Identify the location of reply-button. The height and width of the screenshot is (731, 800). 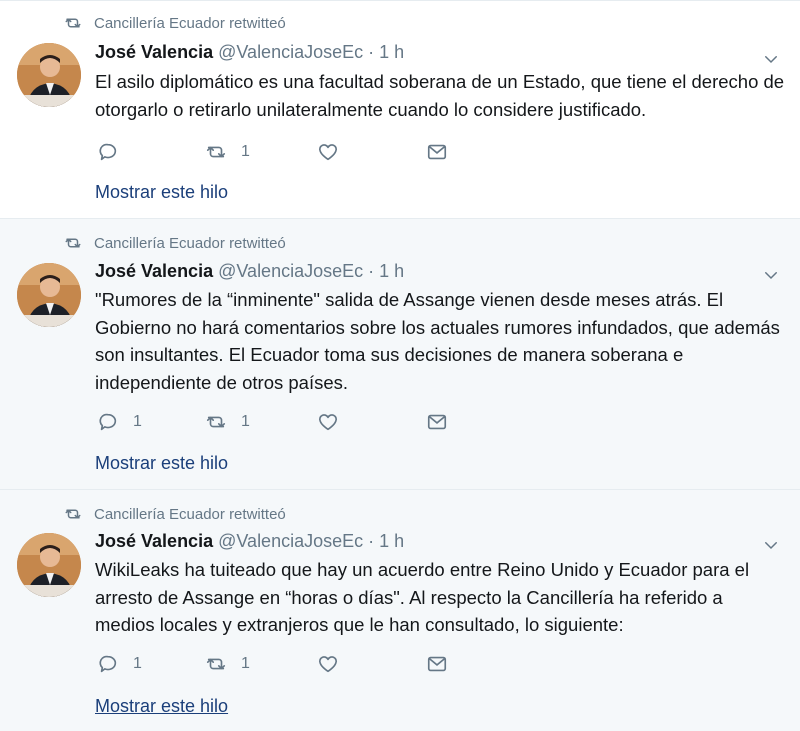
(115, 152).